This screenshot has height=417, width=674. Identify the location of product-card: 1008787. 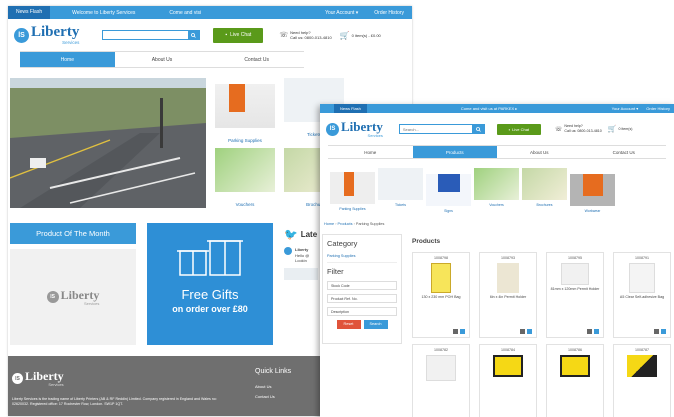
(642, 380).